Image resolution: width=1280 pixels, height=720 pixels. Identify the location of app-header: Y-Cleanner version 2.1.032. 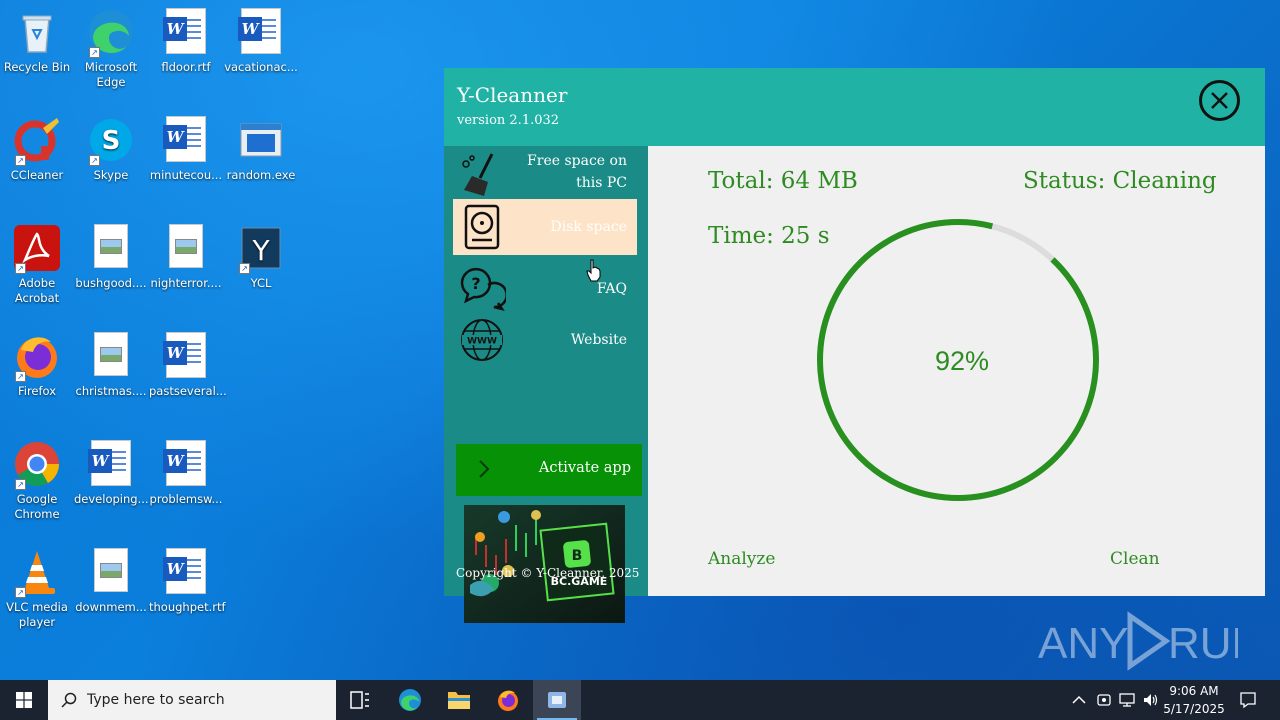
(854, 107).